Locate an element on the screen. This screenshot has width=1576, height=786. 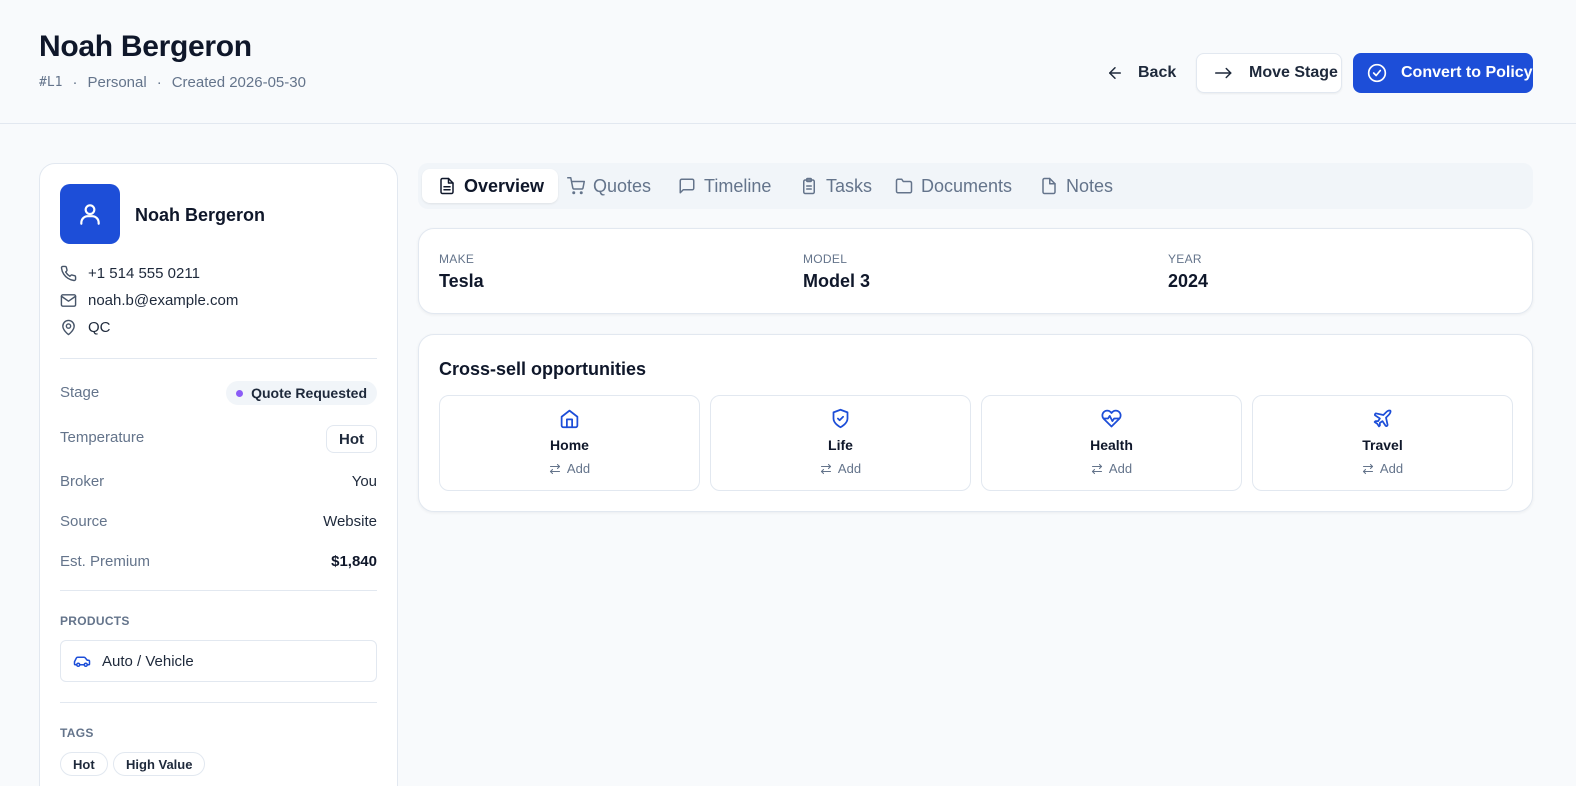
cross-sell-home: Home Add is located at coordinates (569, 443).